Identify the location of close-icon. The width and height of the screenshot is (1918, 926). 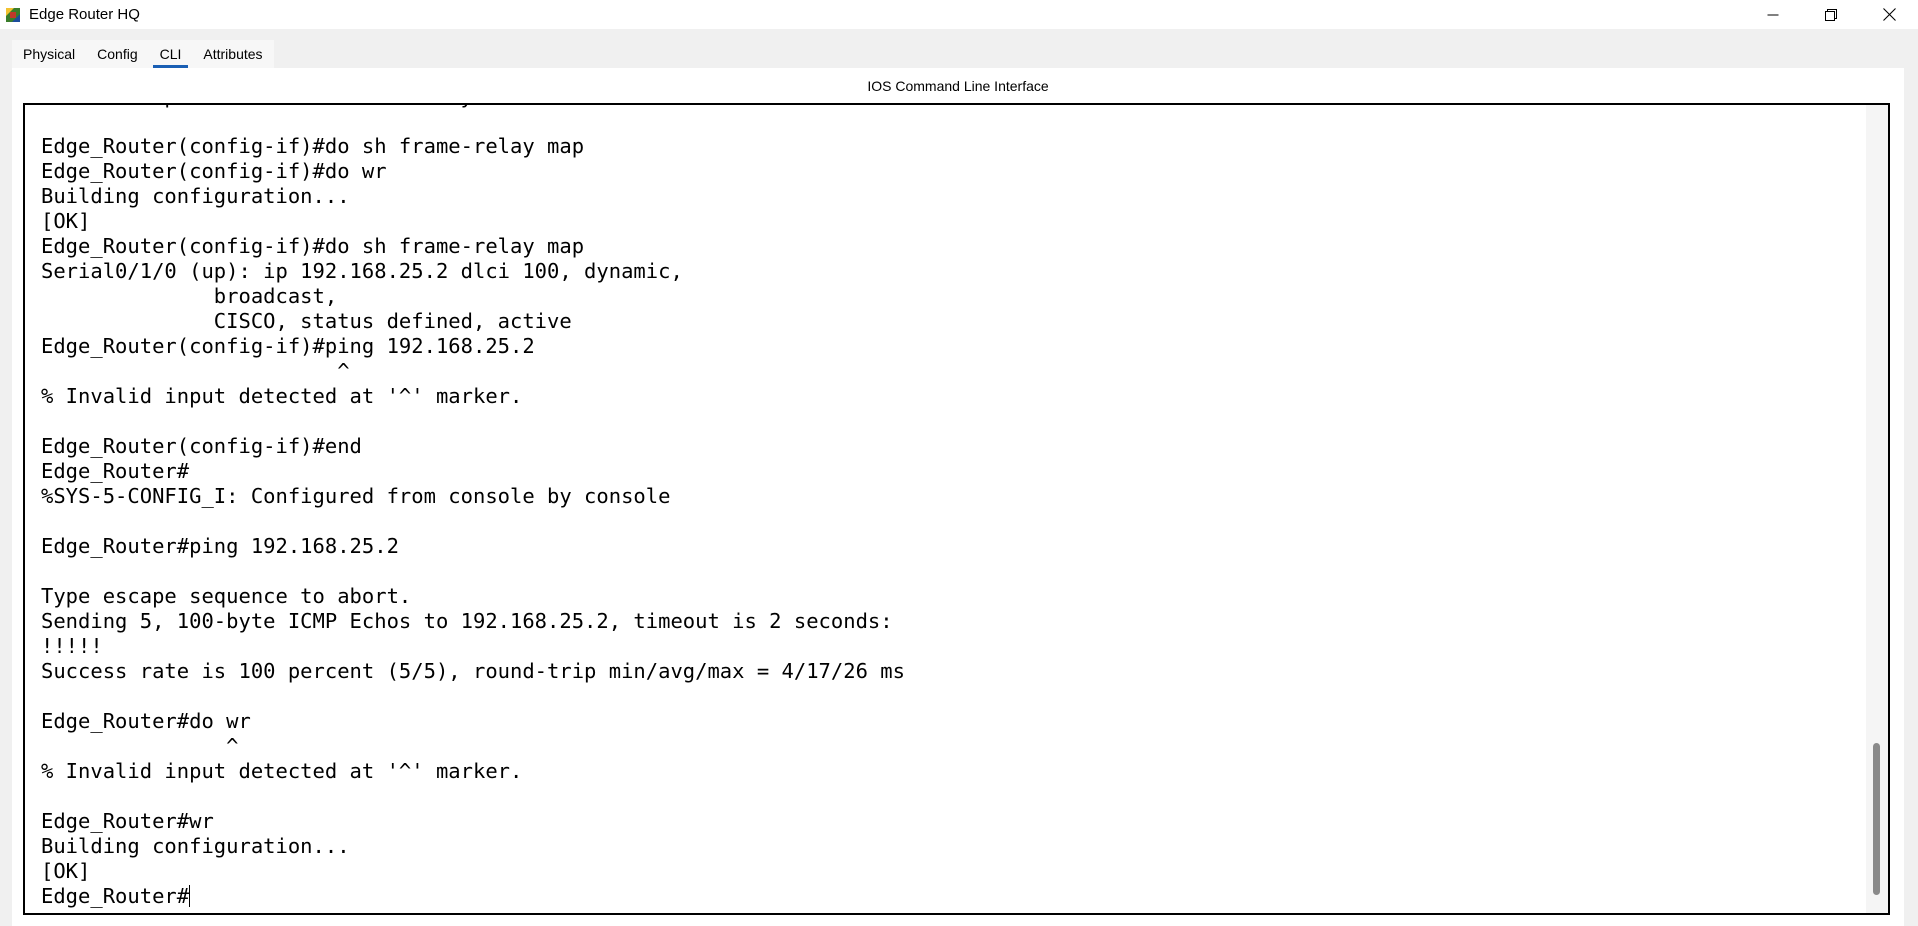
(1889, 14).